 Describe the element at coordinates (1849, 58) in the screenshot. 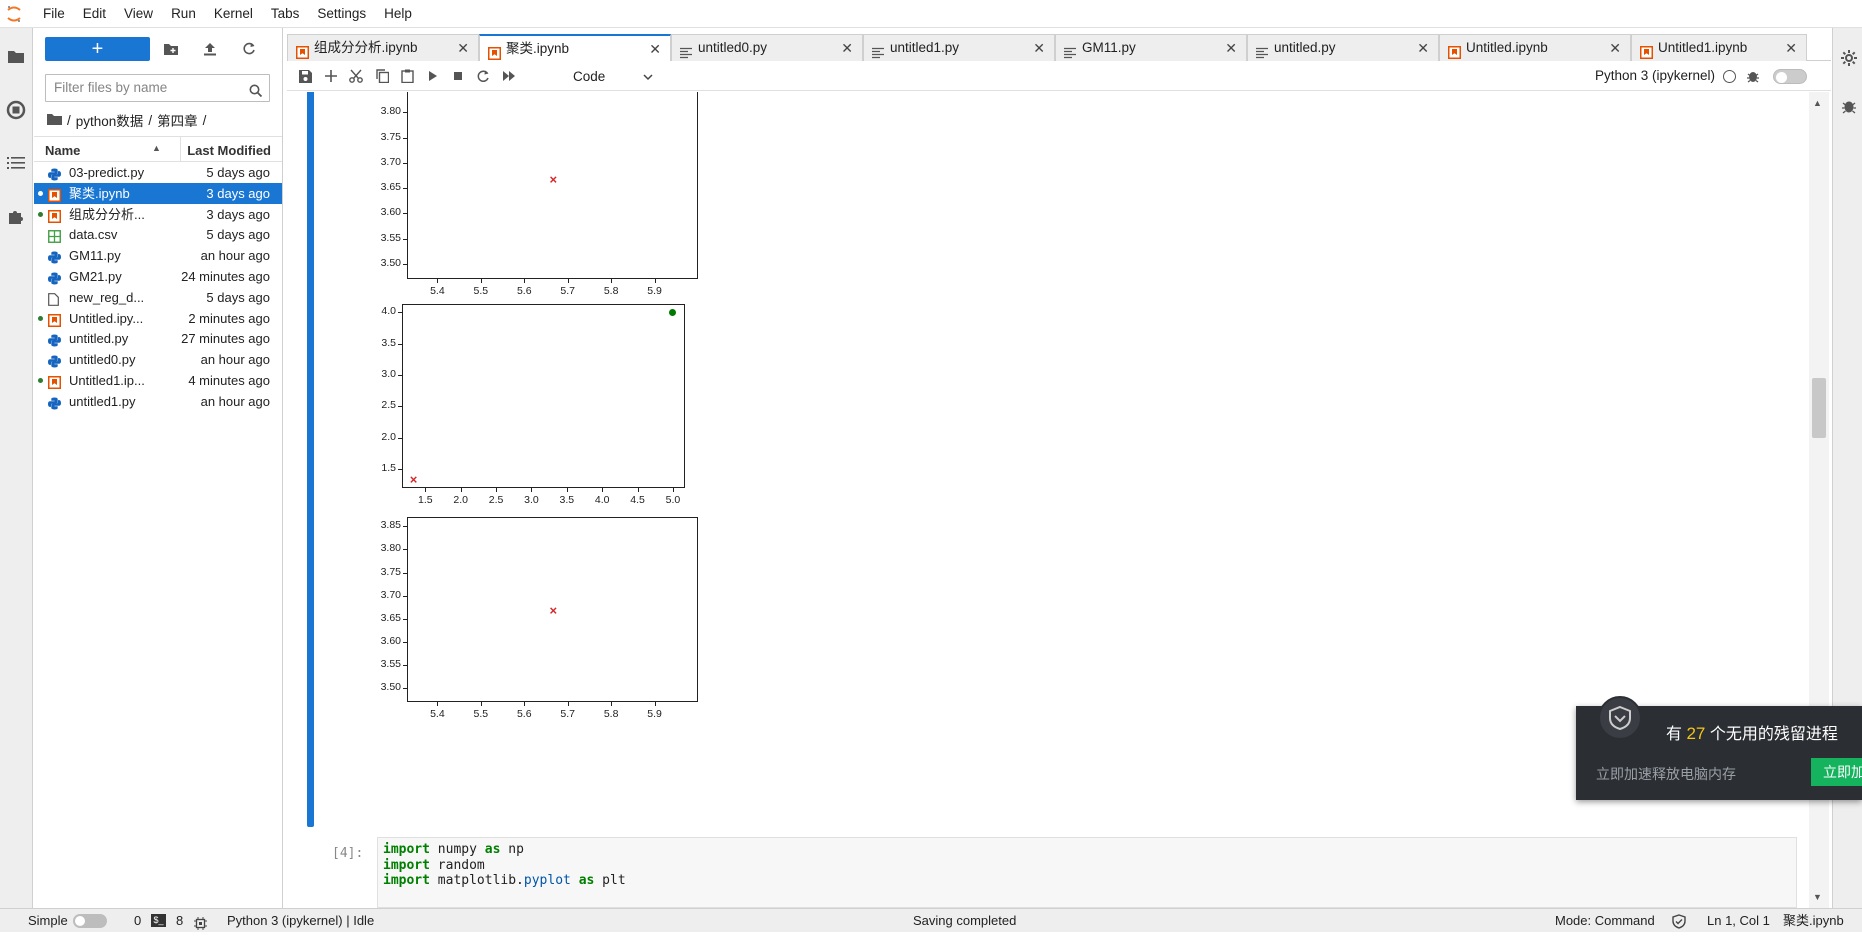

I see `property-inspector-icon` at that location.